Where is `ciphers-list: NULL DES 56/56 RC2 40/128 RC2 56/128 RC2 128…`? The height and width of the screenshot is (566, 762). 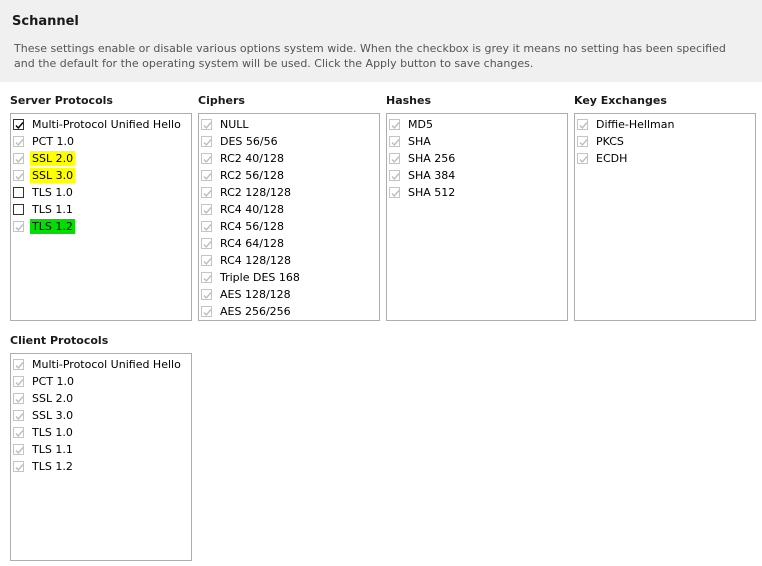 ciphers-list: NULL DES 56/56 RC2 40/128 RC2 56/128 RC2 128… is located at coordinates (289, 217).